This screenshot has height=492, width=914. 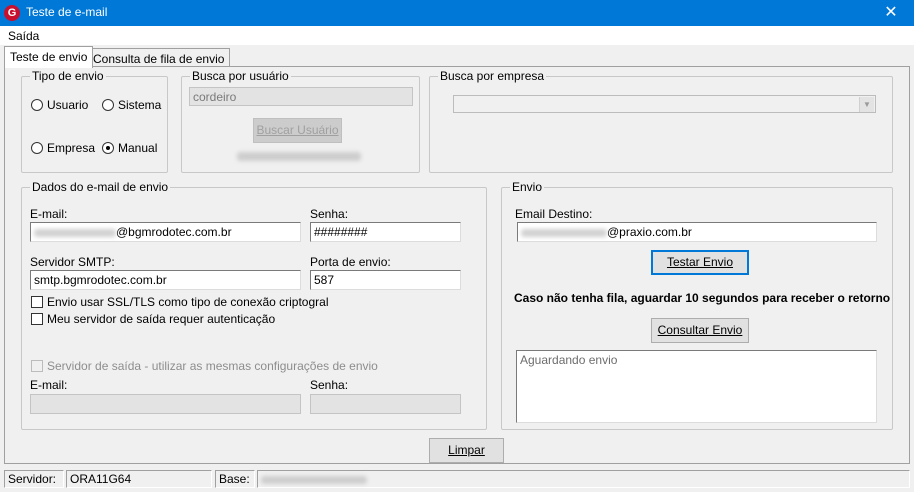 What do you see at coordinates (49, 385) in the screenshot?
I see `saida-email-label: E-mail:` at bounding box center [49, 385].